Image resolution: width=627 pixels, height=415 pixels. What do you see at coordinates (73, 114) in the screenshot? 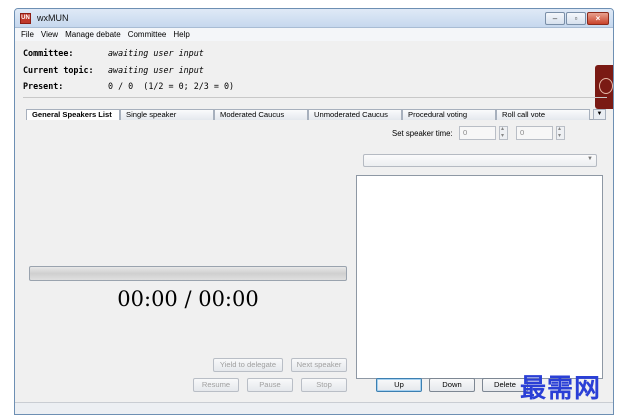
I see `tab-general-speakers-list: General Speakers List` at bounding box center [73, 114].